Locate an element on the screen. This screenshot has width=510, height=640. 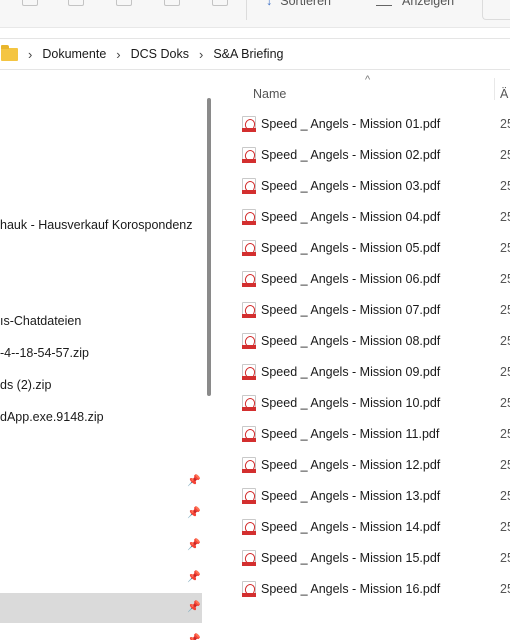
delete-icon is located at coordinates (220, 3).